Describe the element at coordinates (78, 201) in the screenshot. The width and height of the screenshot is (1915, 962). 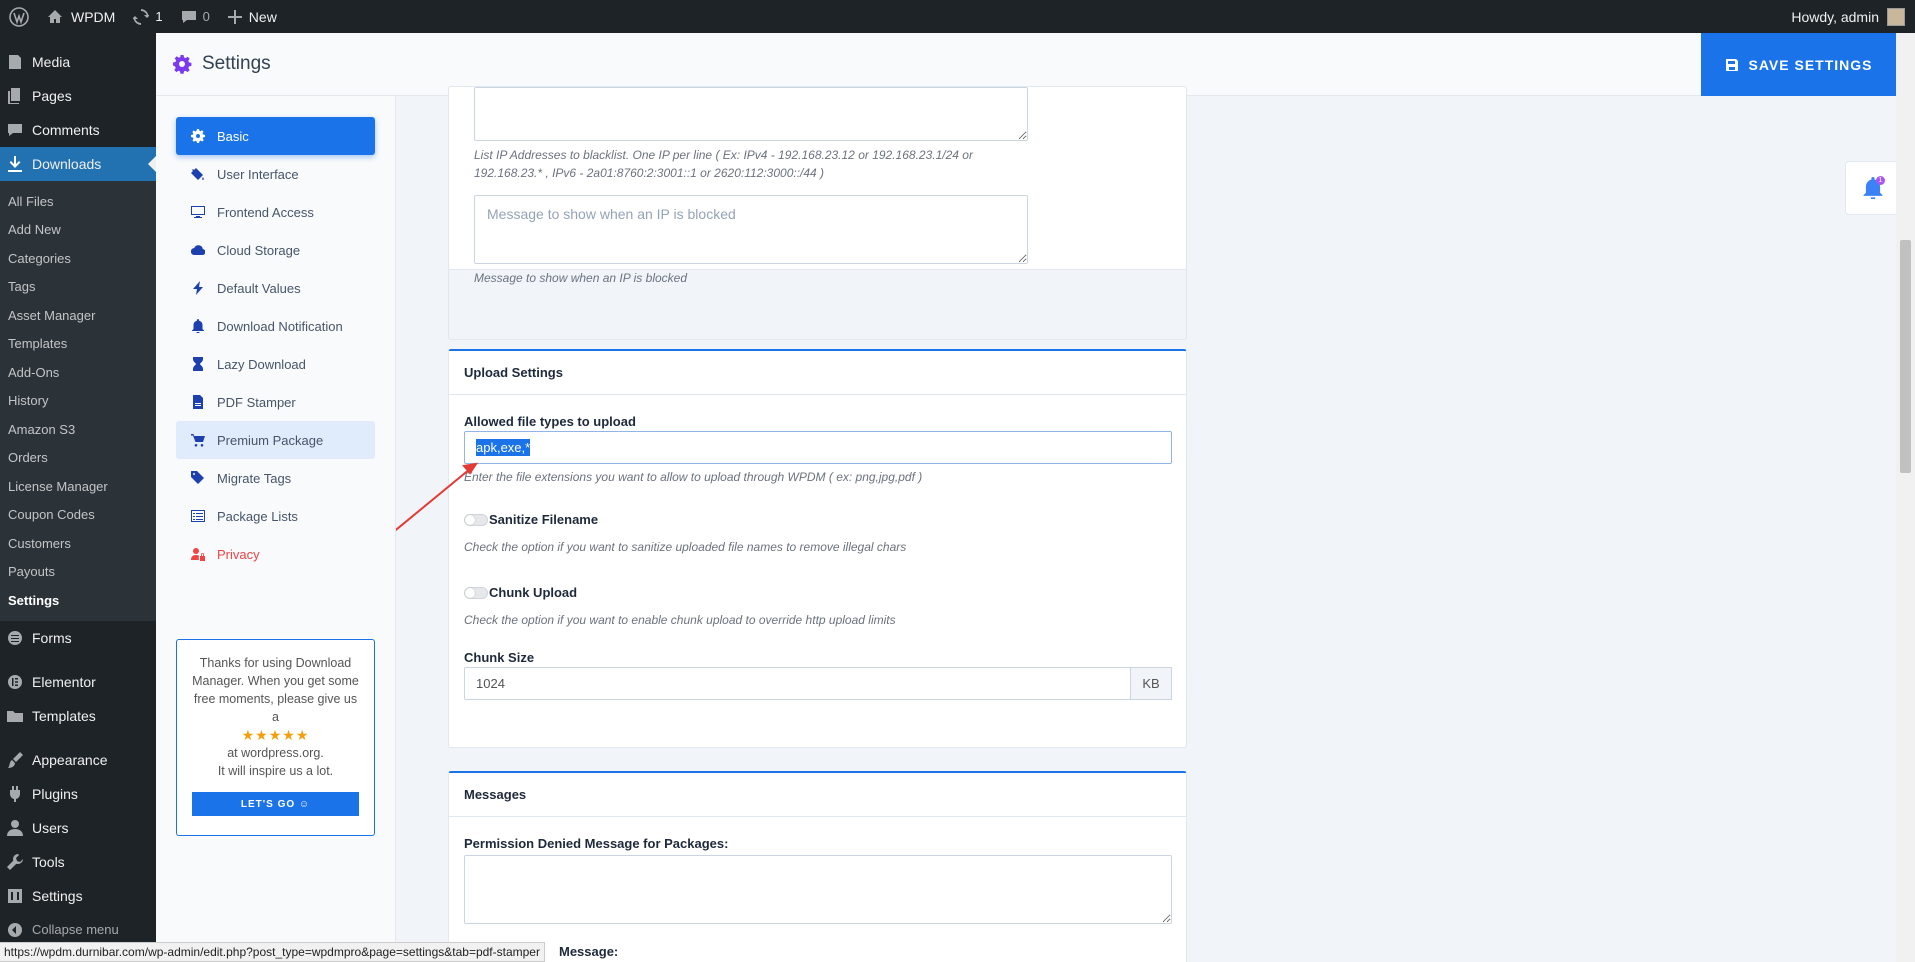
I see `submenu-all-files: All Files` at that location.